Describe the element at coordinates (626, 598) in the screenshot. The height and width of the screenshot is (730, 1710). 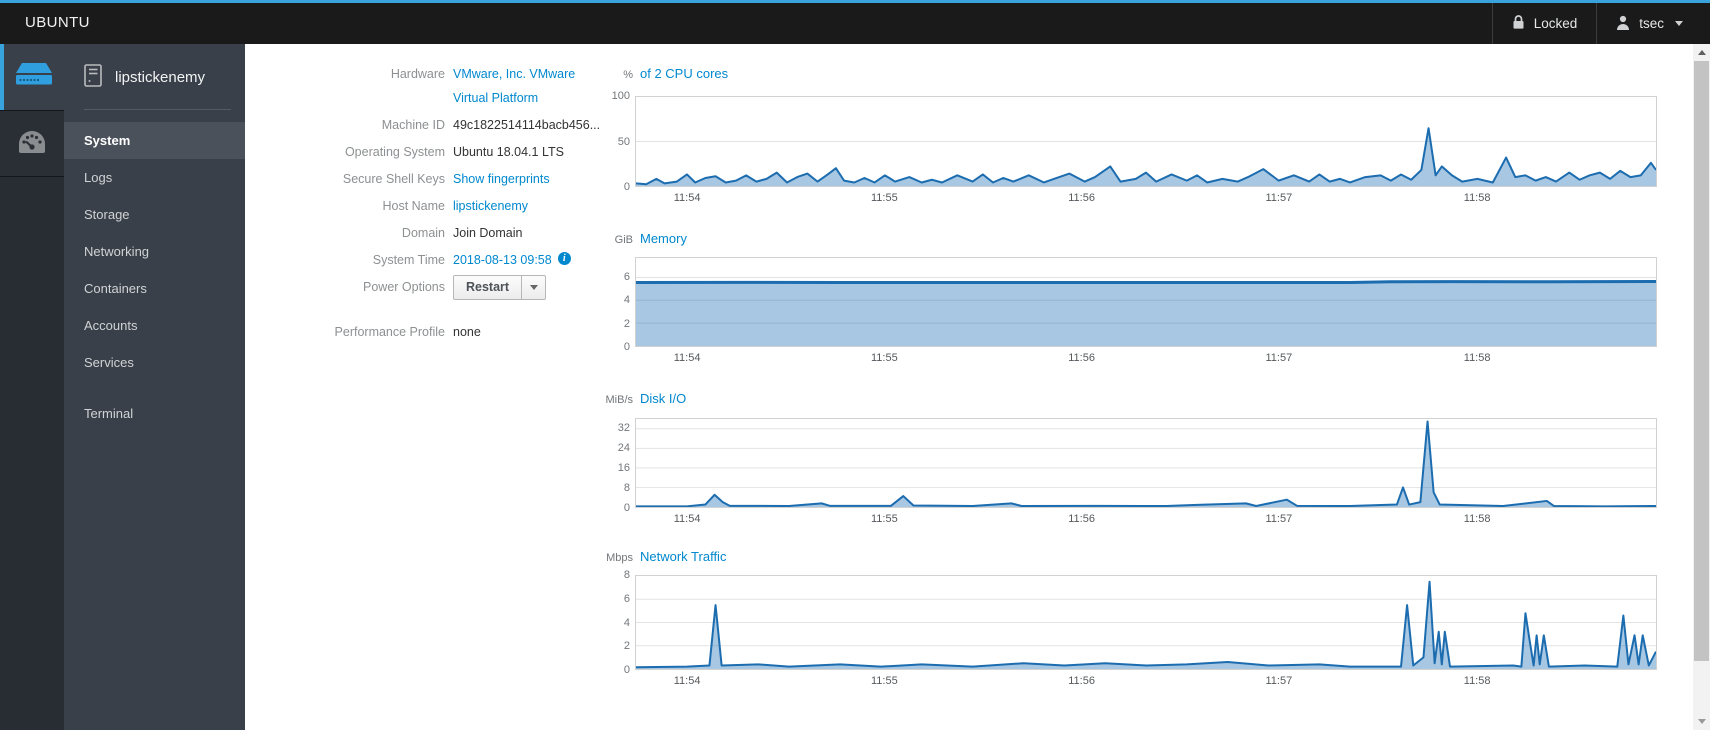
I see `network-ytick-label: 6` at that location.